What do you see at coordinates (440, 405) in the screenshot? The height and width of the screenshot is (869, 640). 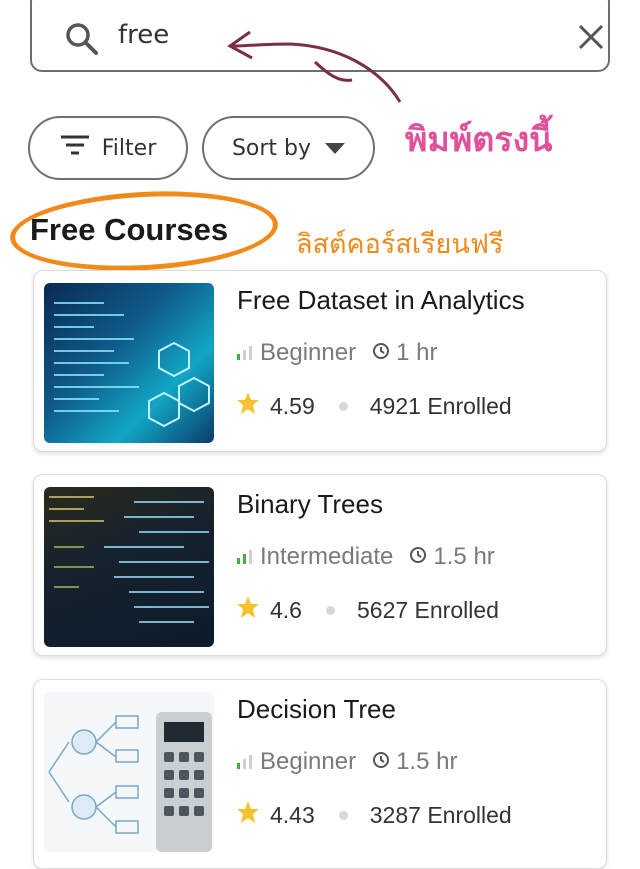 I see `course-enrolled: 4921 Enrolled` at bounding box center [440, 405].